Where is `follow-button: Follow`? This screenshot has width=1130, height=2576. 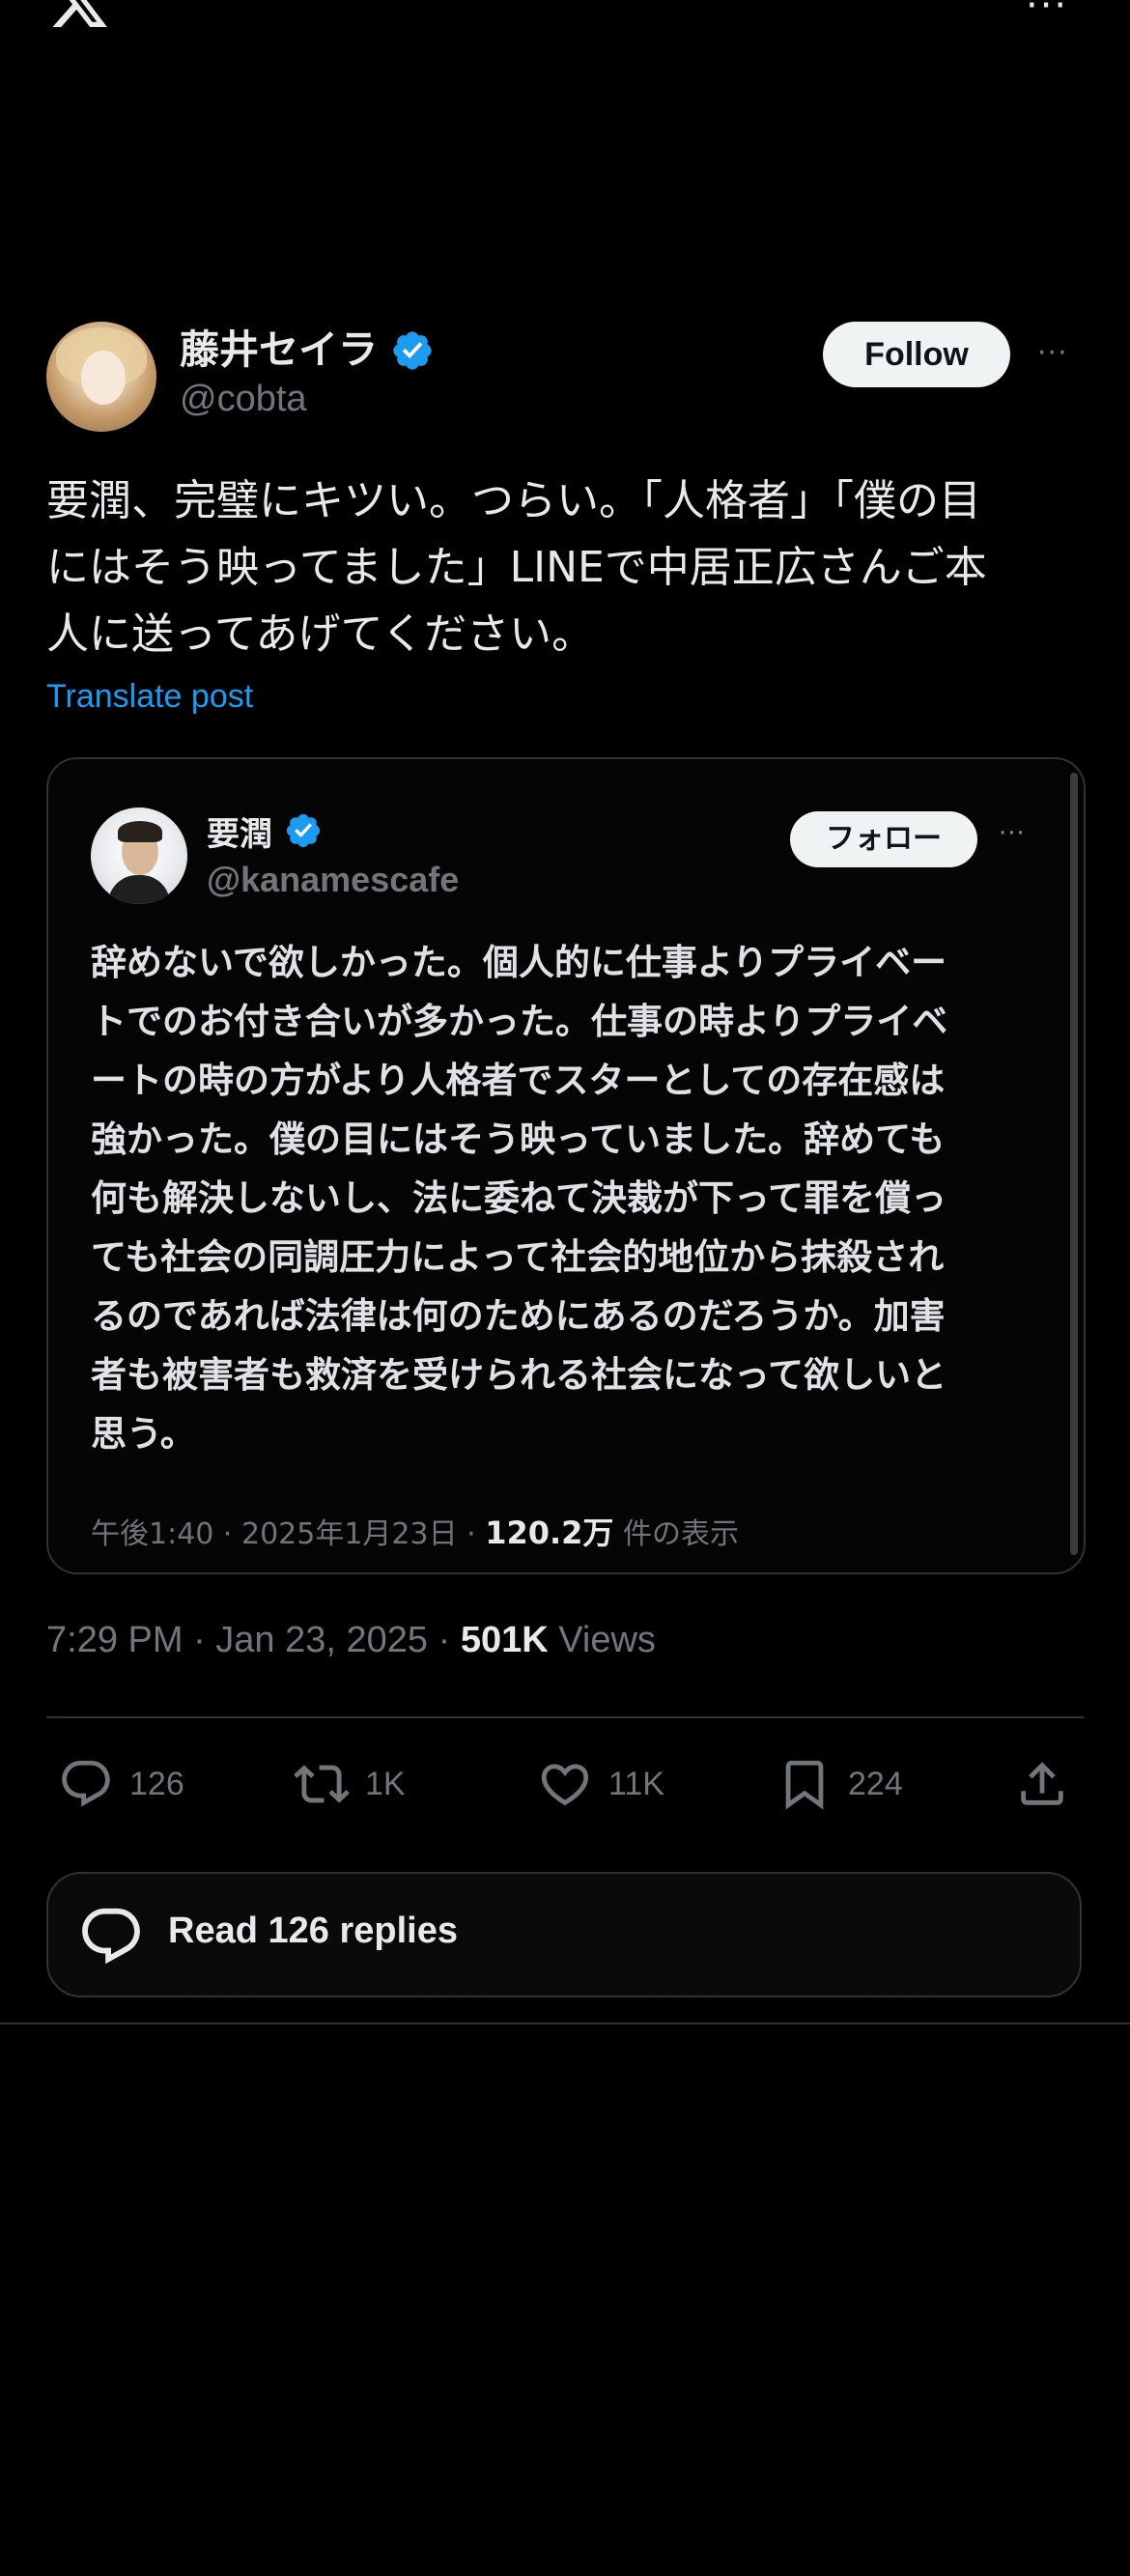
follow-button: Follow is located at coordinates (917, 354).